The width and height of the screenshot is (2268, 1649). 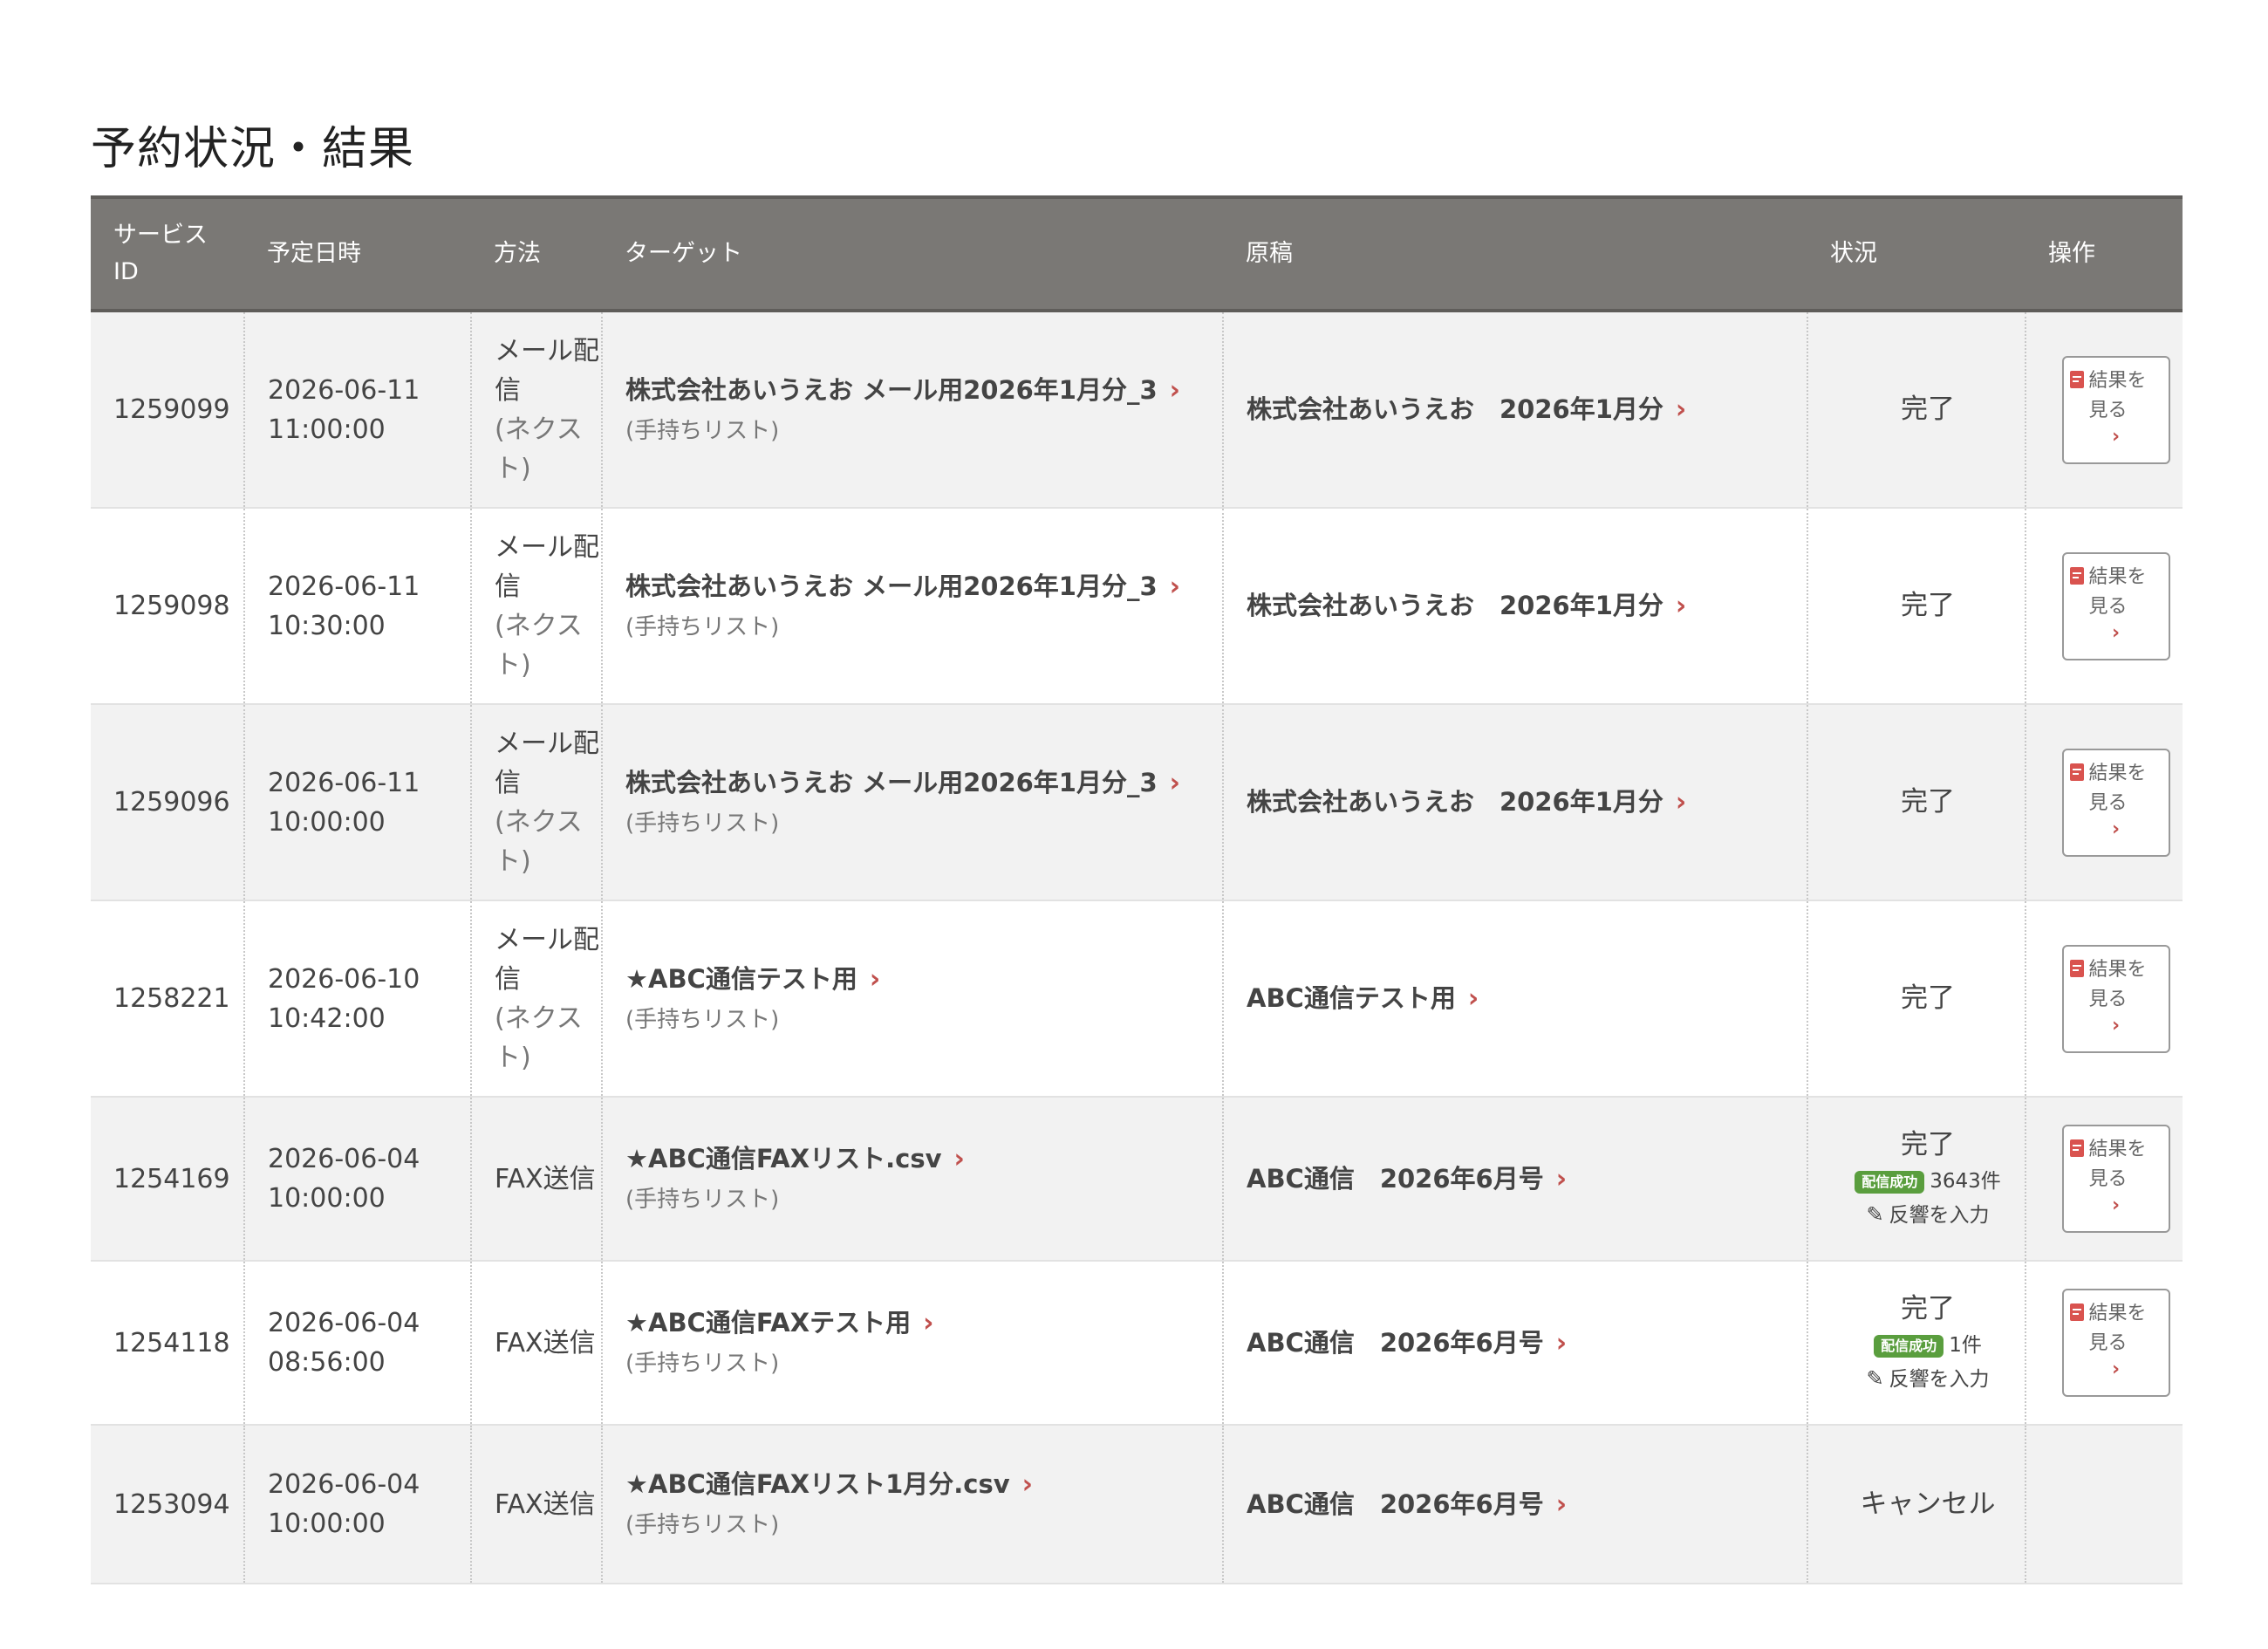 I want to click on service-id-cell: 1253094, so click(x=168, y=1504).